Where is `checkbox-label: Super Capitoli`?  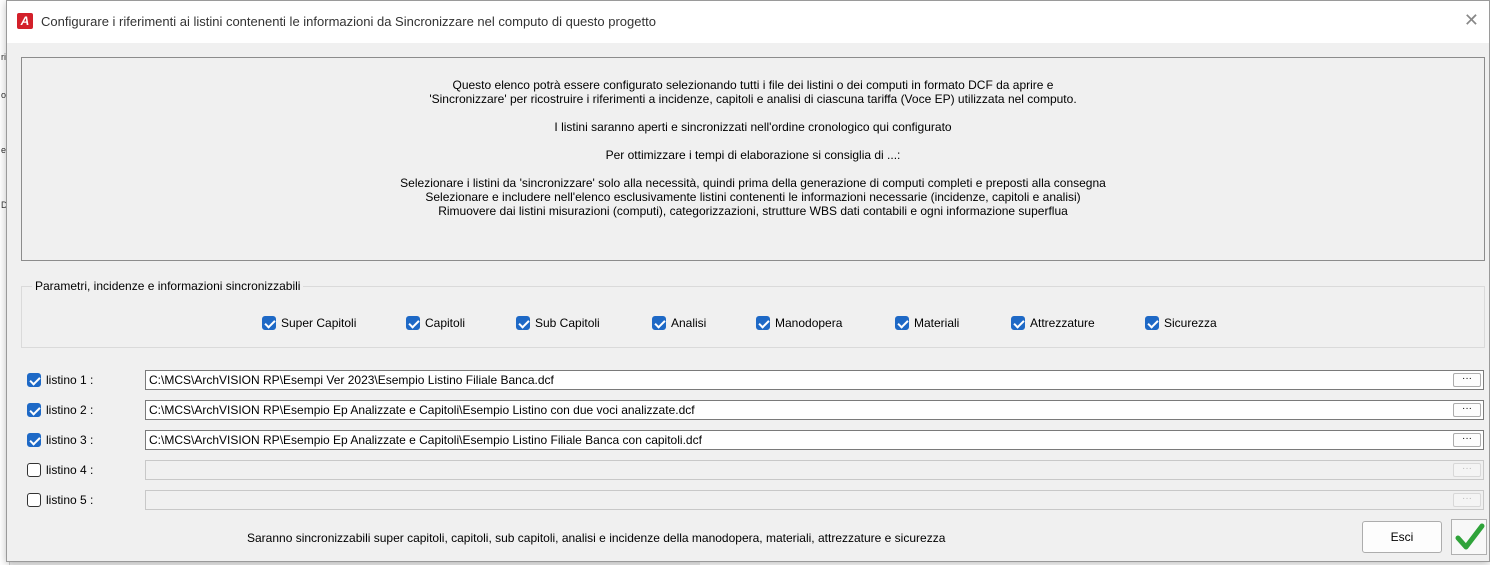 checkbox-label: Super Capitoli is located at coordinates (319, 323).